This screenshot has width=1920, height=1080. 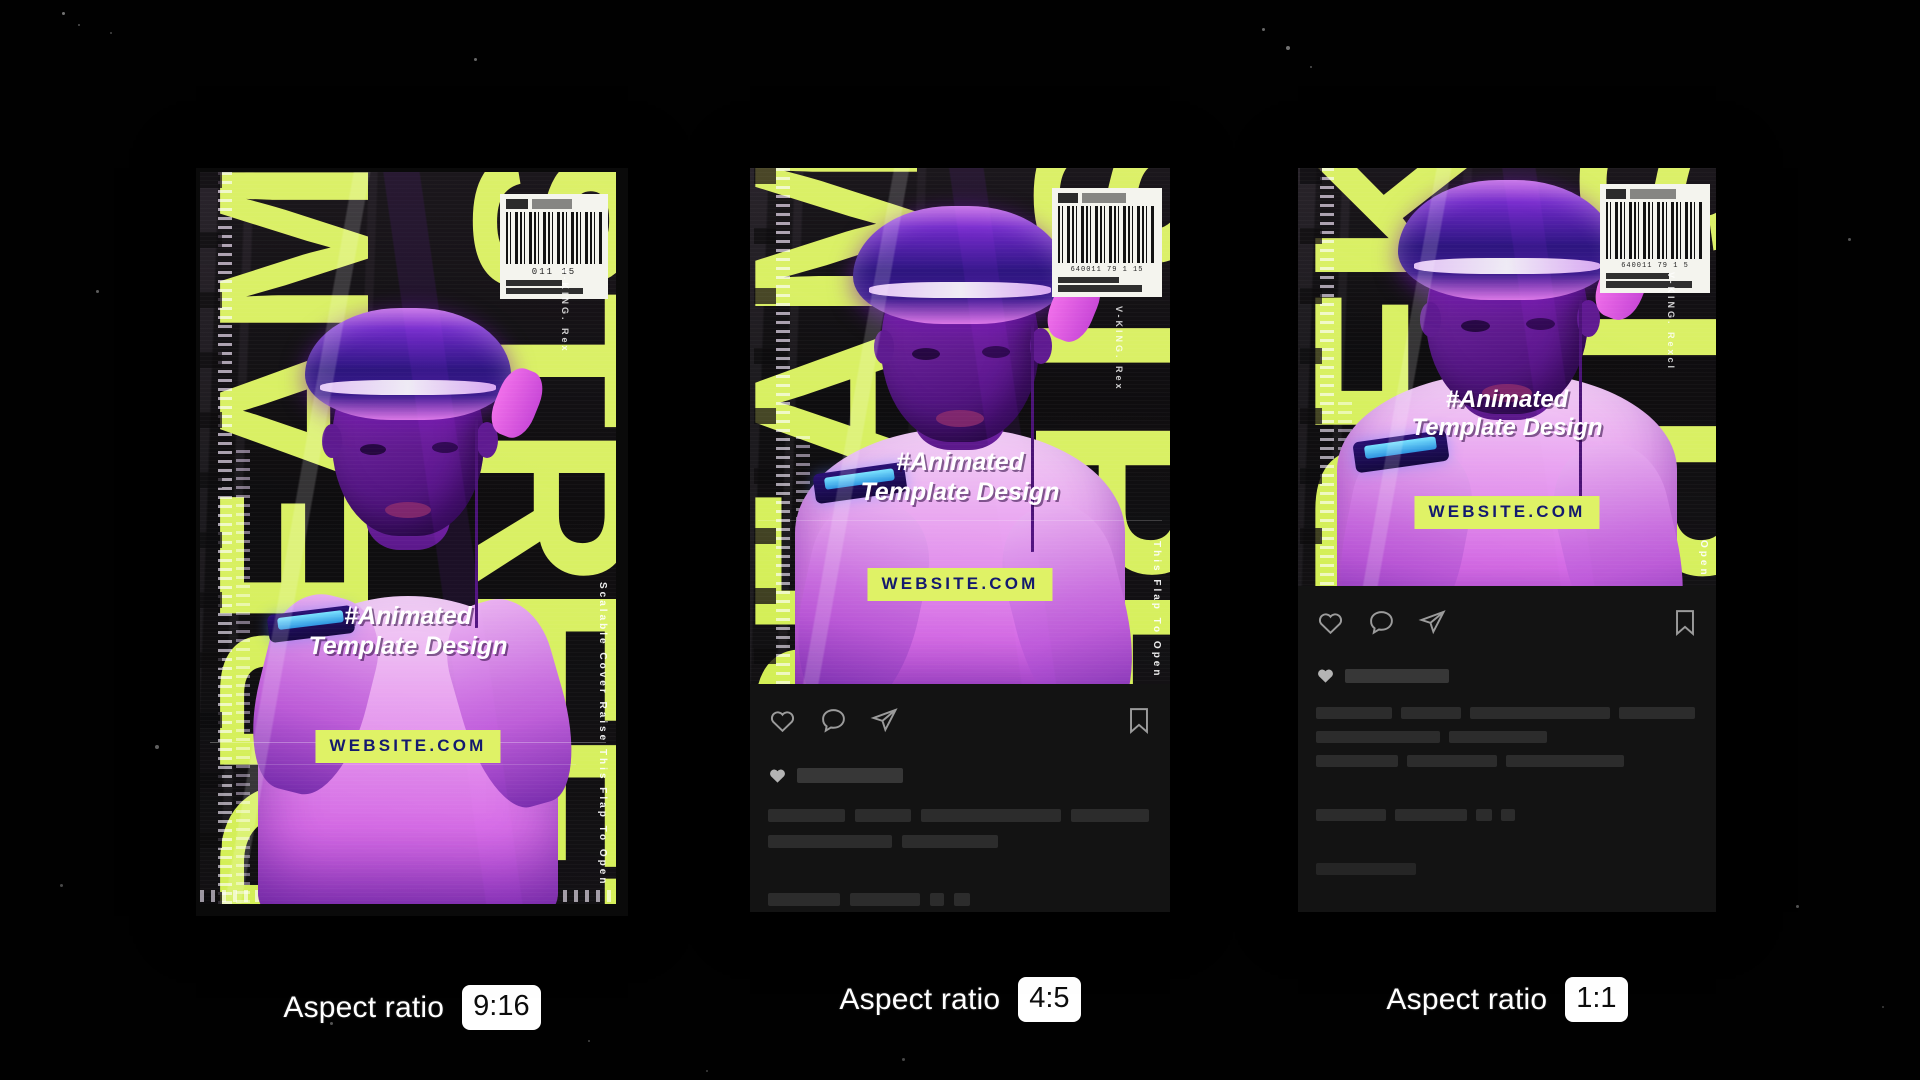 What do you see at coordinates (554, 271) in the screenshot?
I see `barcode-number: 011 15` at bounding box center [554, 271].